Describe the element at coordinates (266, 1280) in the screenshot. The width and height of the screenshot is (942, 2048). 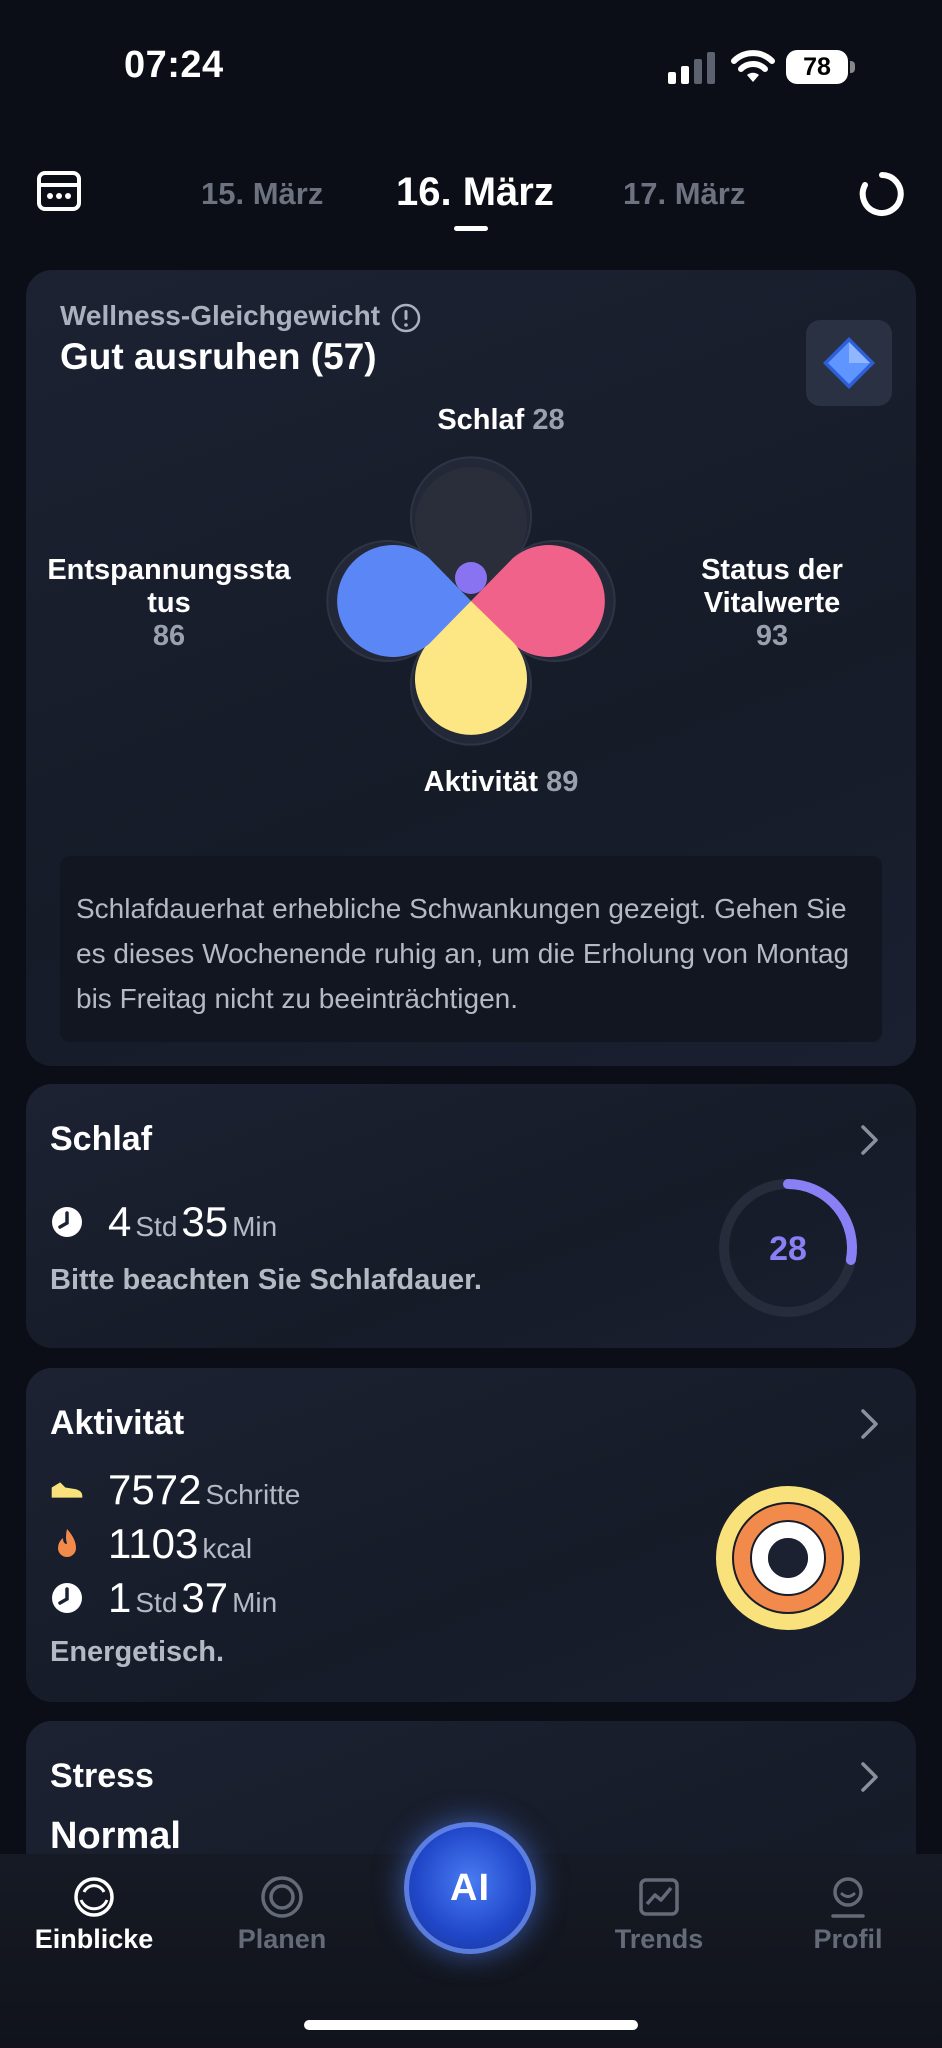
I see `sleep-note: Bitte beachten Sie Schlafdauer.` at that location.